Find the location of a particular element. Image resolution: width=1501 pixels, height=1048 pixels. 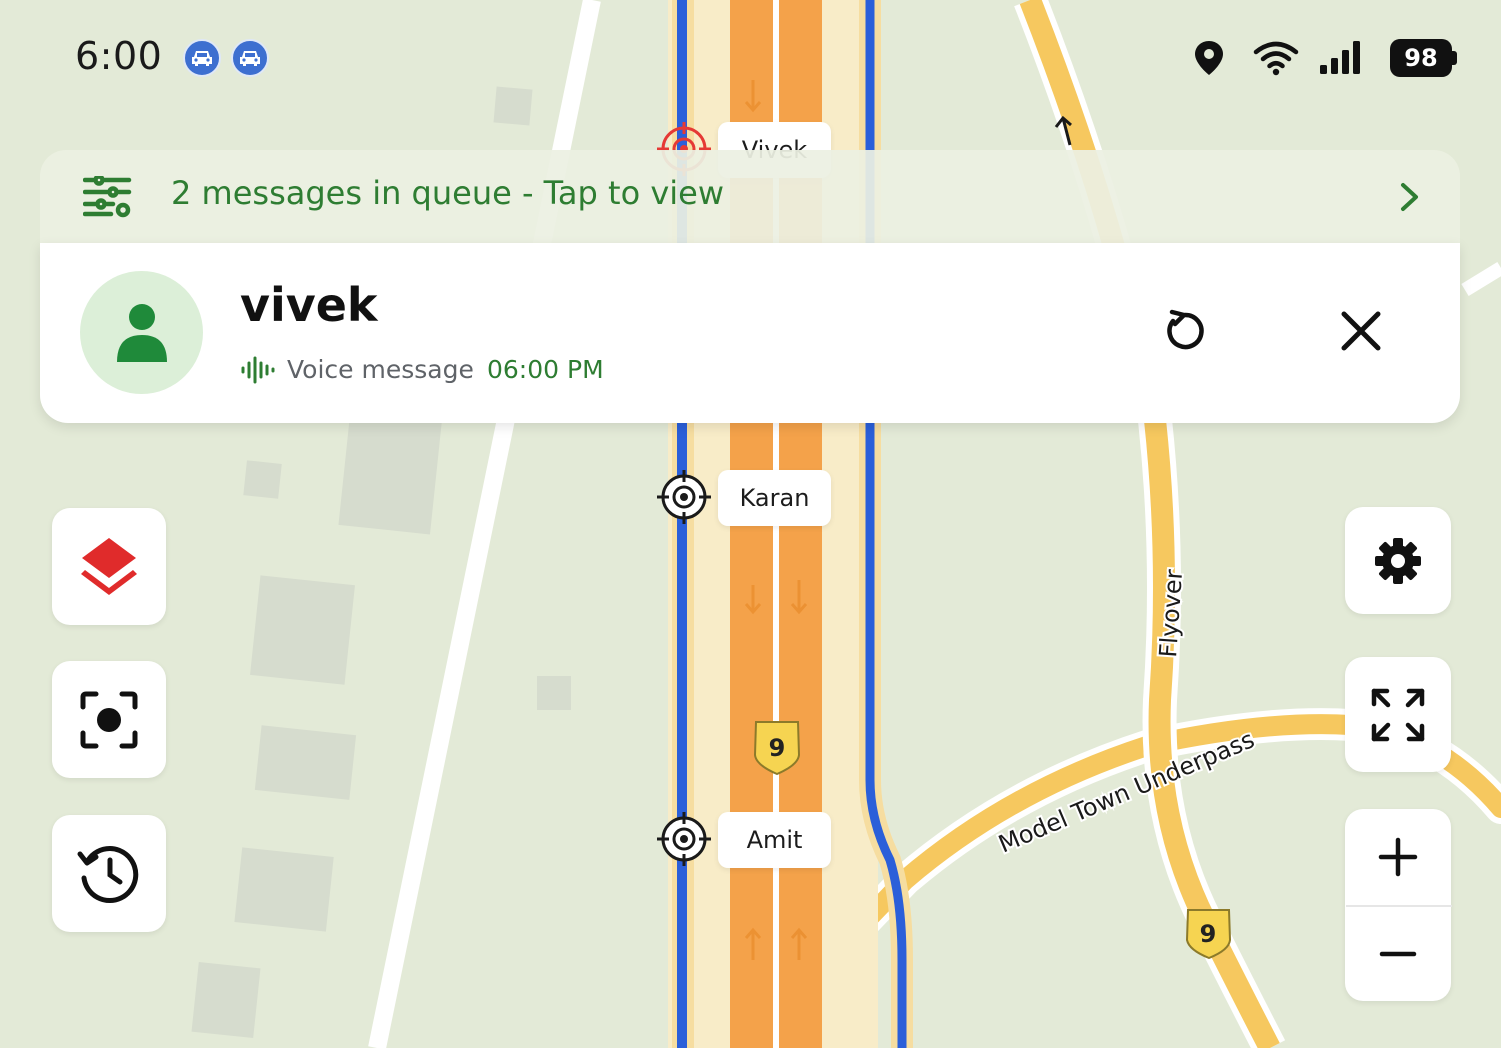

zoom-out-button is located at coordinates (1398, 954).